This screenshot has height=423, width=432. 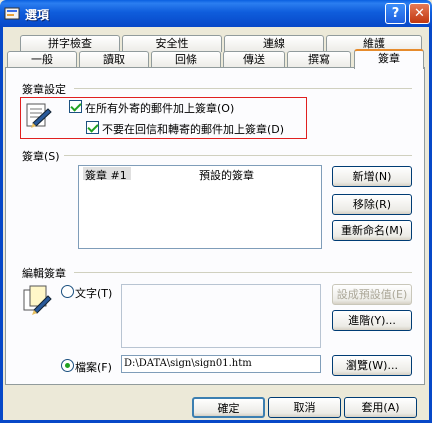 I want to click on file-radio, so click(x=67, y=365).